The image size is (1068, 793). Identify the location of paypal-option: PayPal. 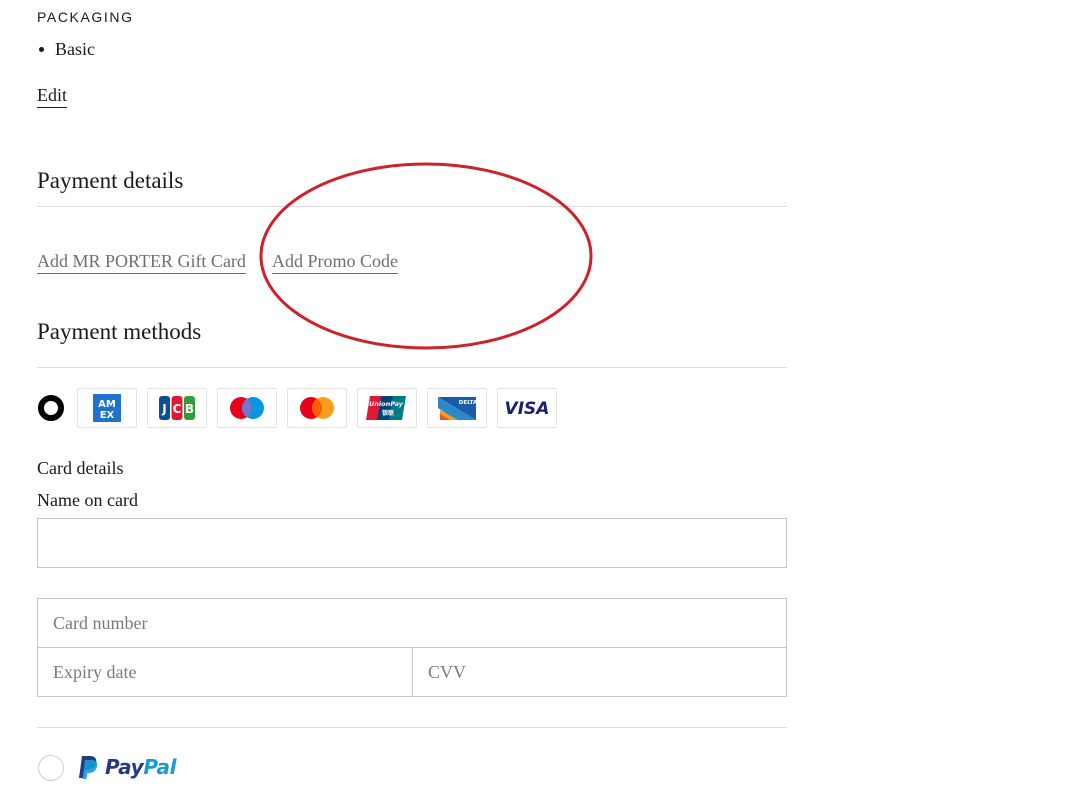
(127, 767).